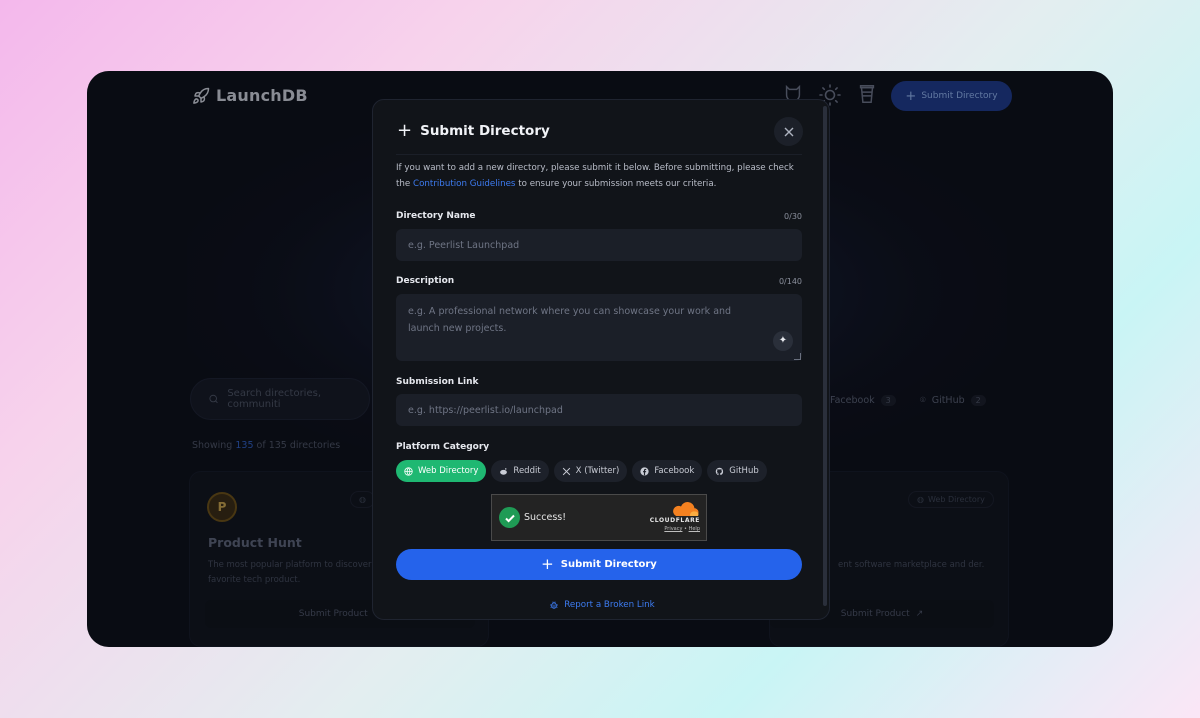 The image size is (1200, 718). Describe the element at coordinates (590, 471) in the screenshot. I see `category-x-twitter: X (Twitter)` at that location.